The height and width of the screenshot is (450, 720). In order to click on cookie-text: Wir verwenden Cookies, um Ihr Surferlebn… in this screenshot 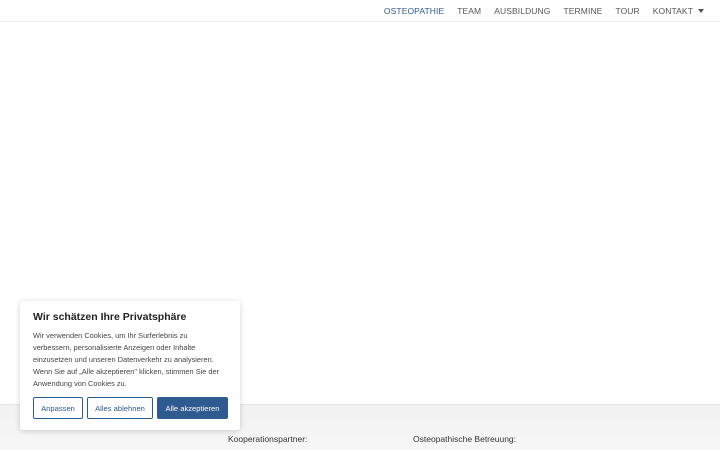, I will do `click(126, 359)`.